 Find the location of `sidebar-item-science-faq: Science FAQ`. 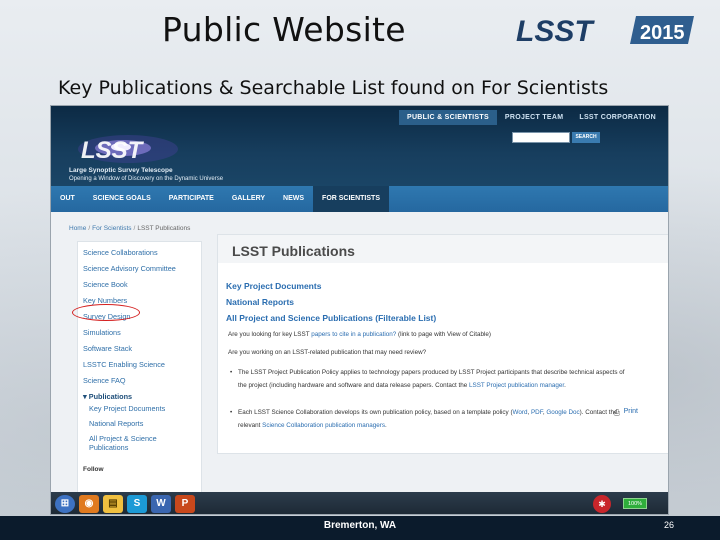

sidebar-item-science-faq: Science FAQ is located at coordinates (139, 380).